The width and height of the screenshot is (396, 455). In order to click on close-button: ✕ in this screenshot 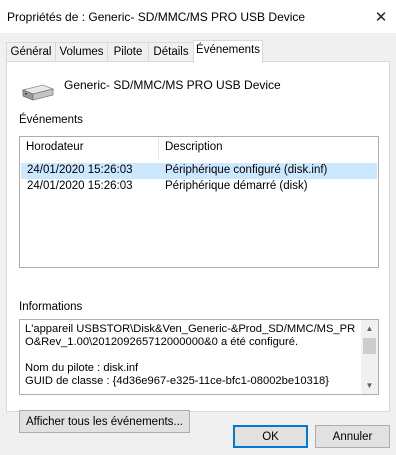, I will do `click(381, 16)`.